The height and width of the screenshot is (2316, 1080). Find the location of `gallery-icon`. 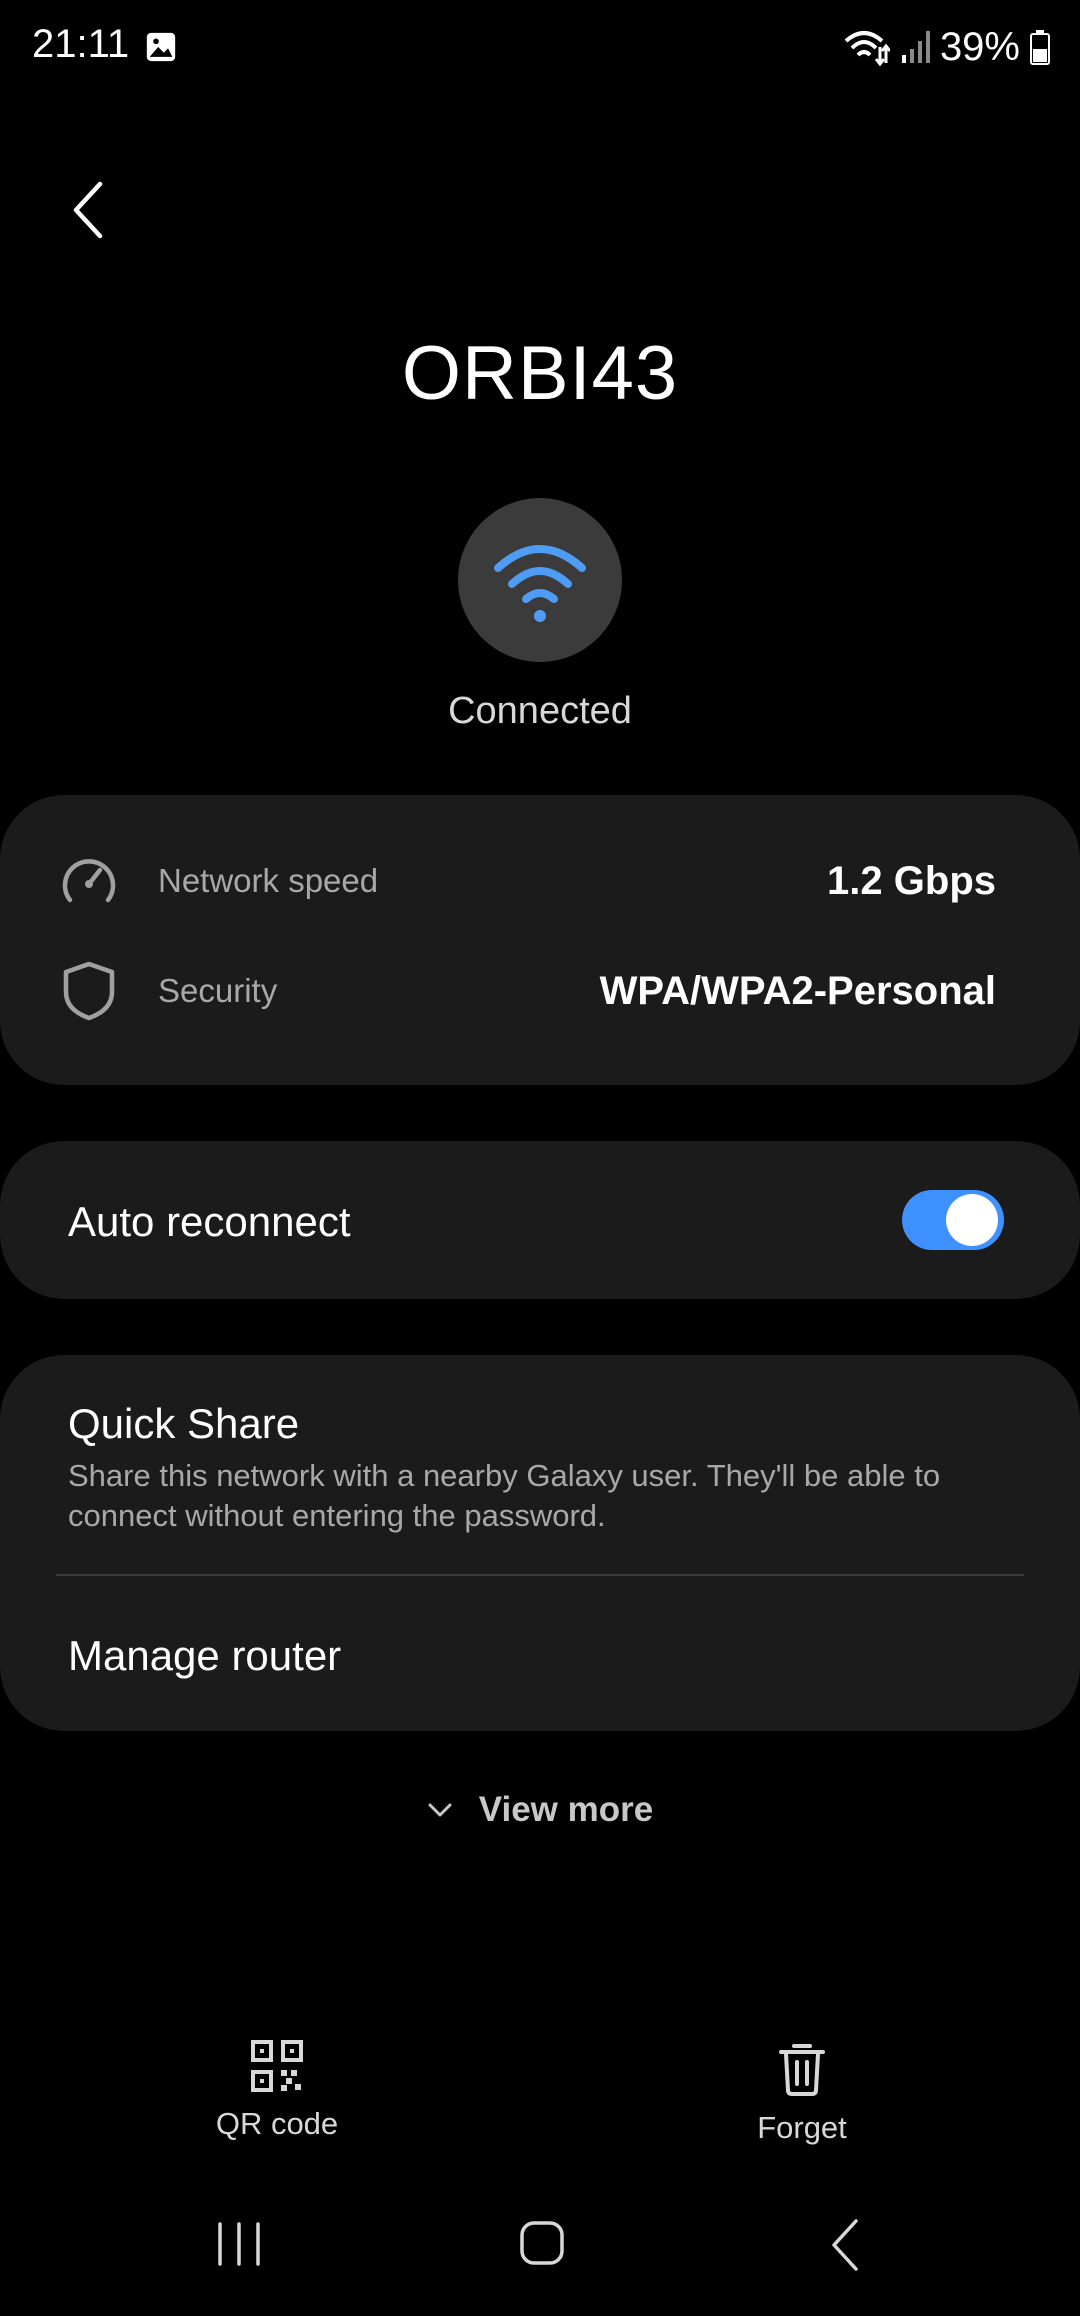

gallery-icon is located at coordinates (161, 47).